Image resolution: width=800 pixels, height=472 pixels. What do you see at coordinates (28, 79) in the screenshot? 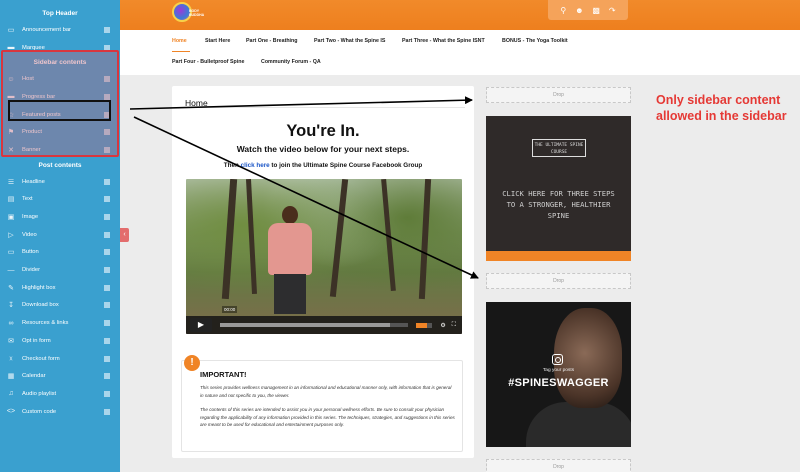
I see `sidebar-item-label: Host` at bounding box center [28, 79].